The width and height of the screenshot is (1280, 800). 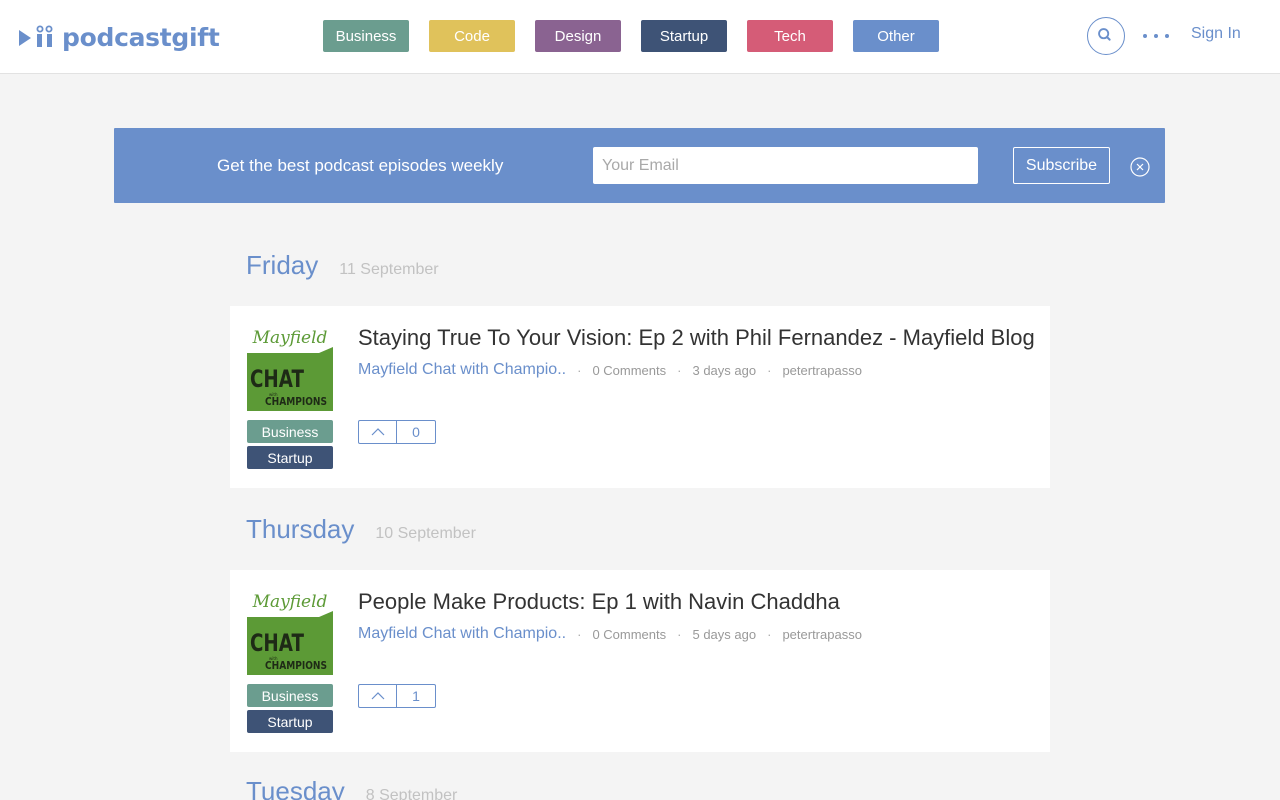 What do you see at coordinates (790, 36) in the screenshot?
I see `category-tech: Tech` at bounding box center [790, 36].